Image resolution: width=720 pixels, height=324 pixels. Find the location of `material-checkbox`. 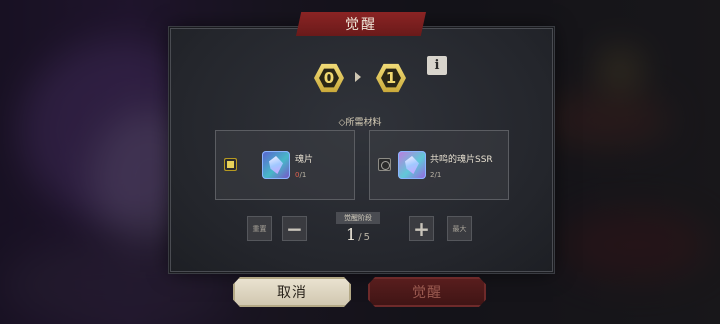

material-checkbox is located at coordinates (230, 164).